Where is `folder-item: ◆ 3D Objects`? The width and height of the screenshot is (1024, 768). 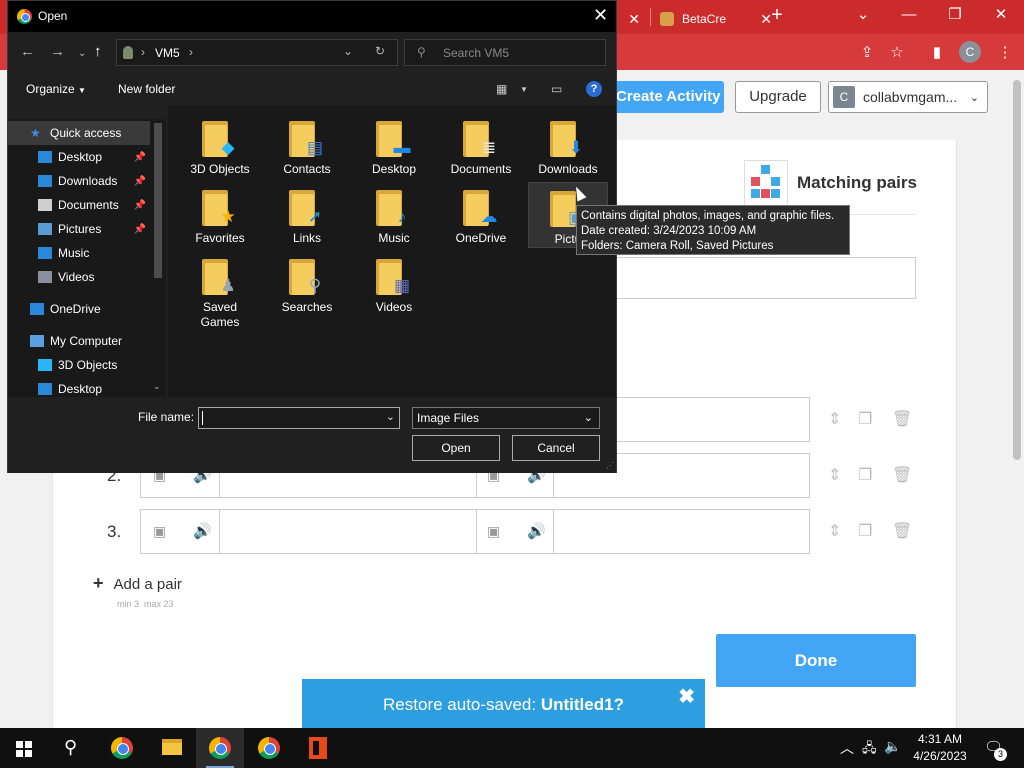
folder-item: ◆ 3D Objects is located at coordinates (220, 146).